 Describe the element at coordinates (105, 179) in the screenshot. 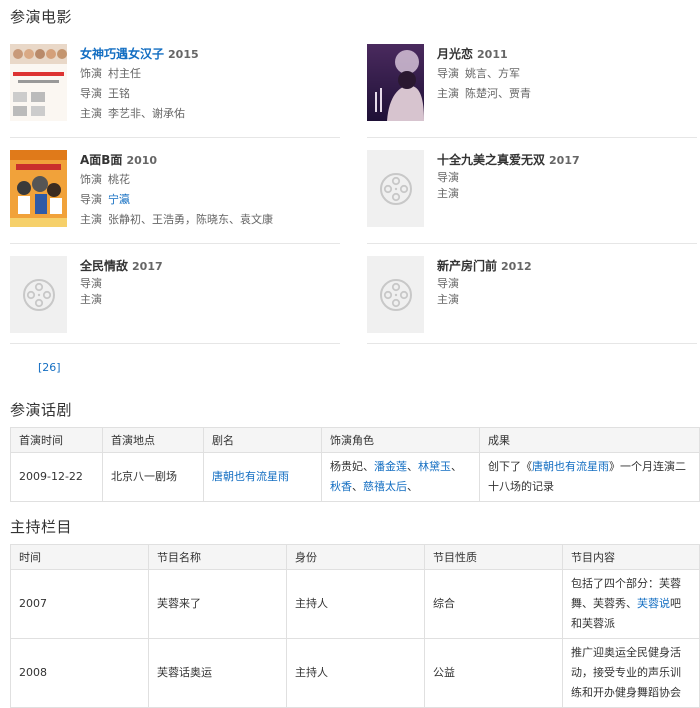

I see `movie-row: 饰演 桃花` at that location.